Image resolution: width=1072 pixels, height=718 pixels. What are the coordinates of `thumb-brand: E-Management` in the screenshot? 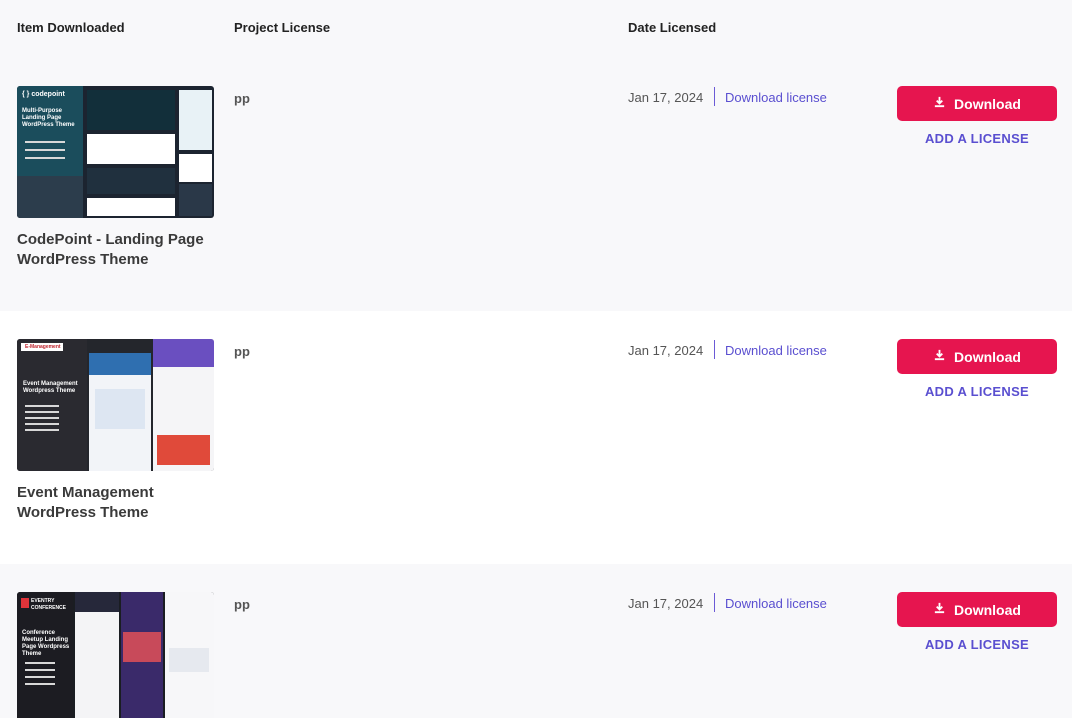 It's located at (43, 347).